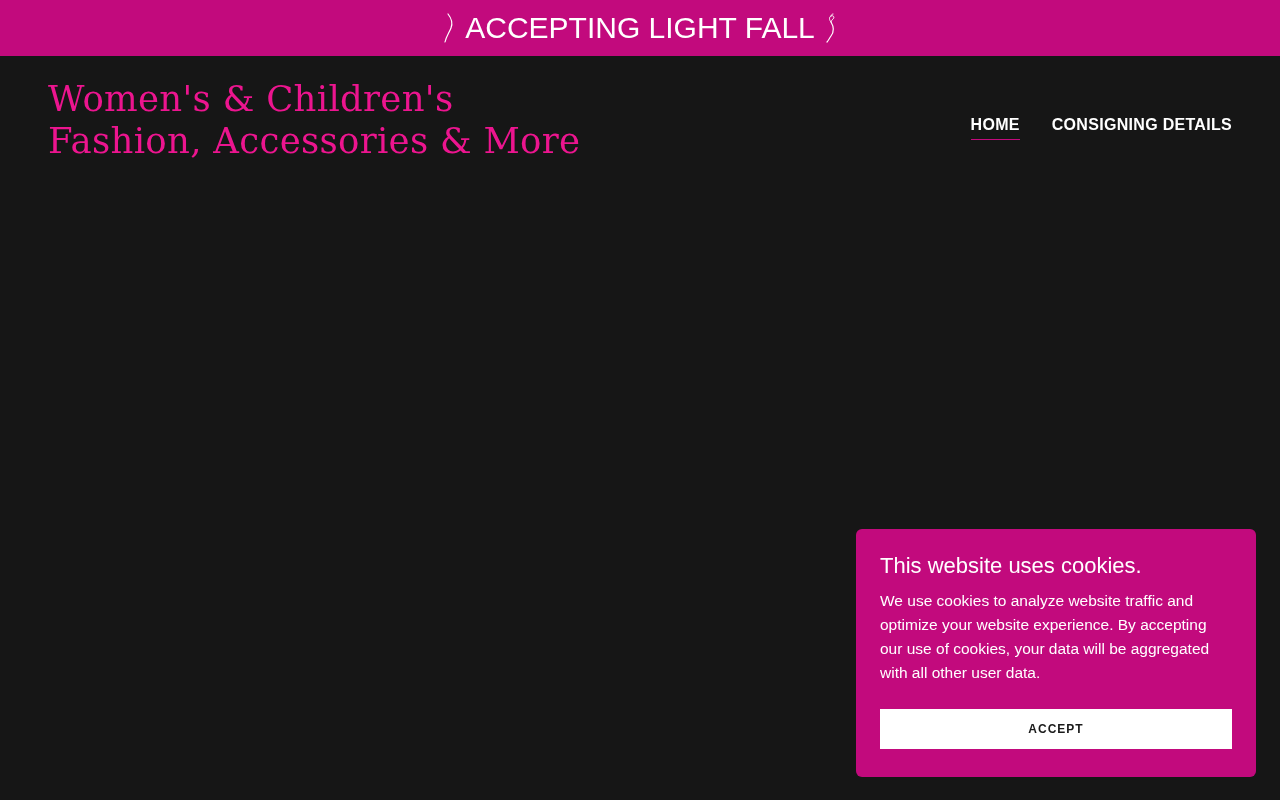 The image size is (1280, 800). I want to click on nav-link: CONSIGNING DETAILS, so click(1141, 127).